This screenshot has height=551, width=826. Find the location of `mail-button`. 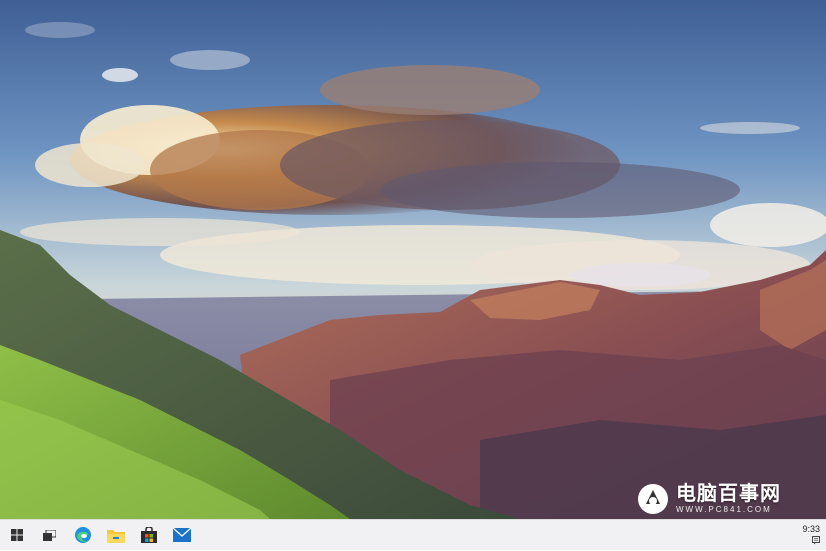

mail-button is located at coordinates (181, 535).